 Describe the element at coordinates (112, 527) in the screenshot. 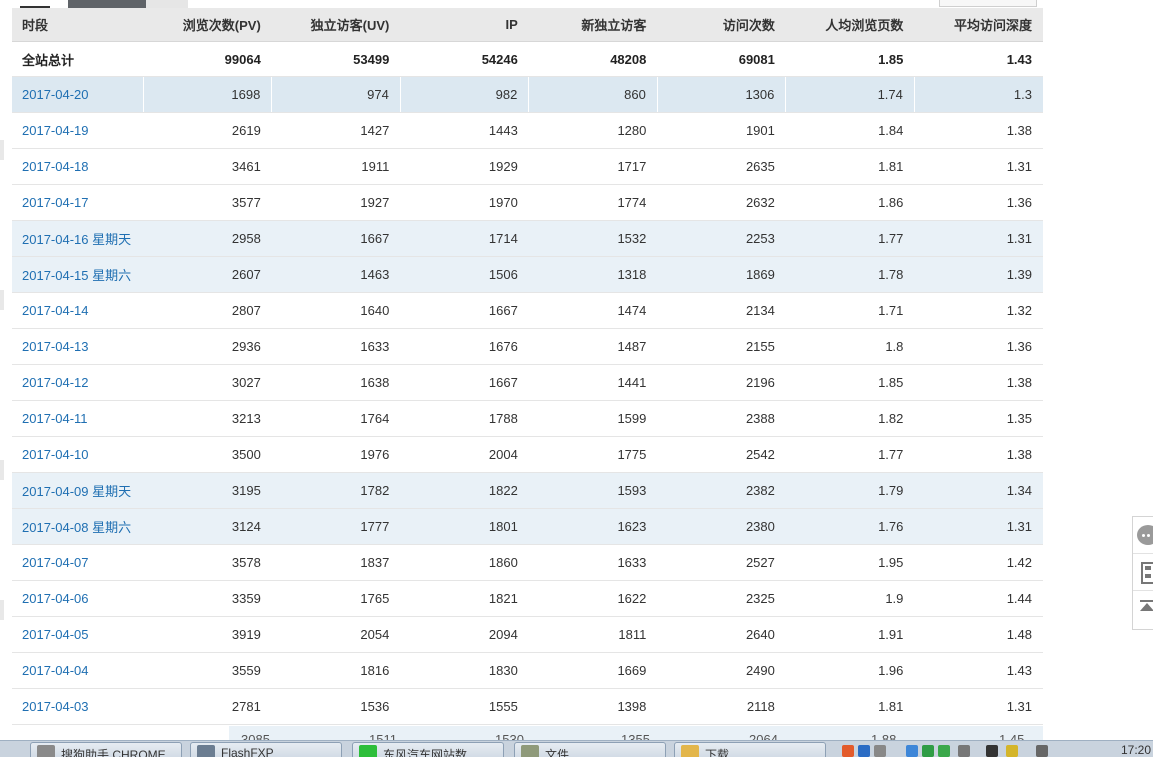

I see `weekday-label: 星期六` at that location.